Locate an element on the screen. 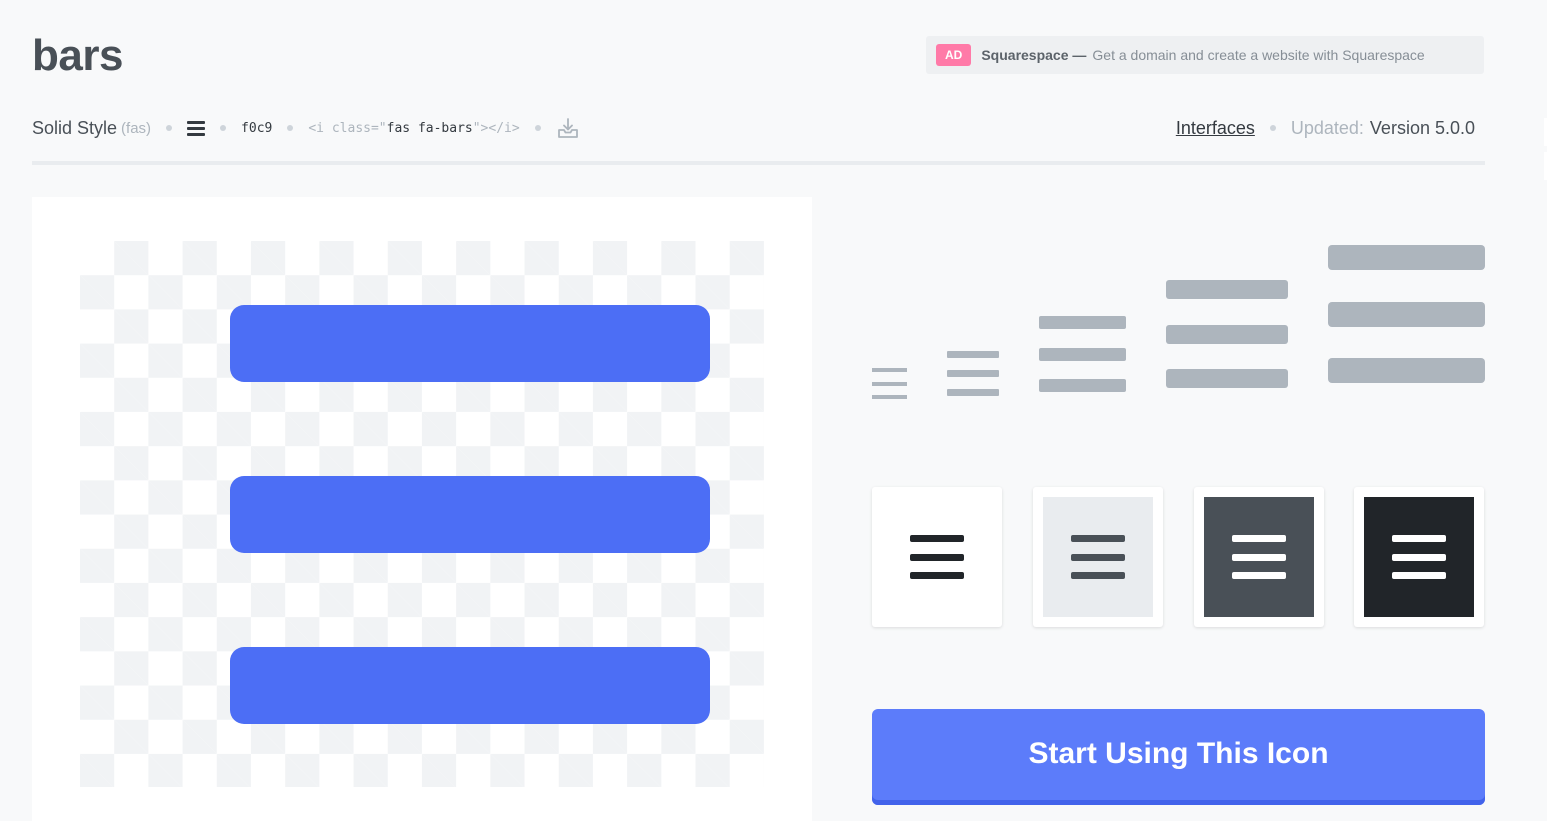  icon-meta-right: Interfaces Updated: Version 5.0.0 is located at coordinates (1325, 128).